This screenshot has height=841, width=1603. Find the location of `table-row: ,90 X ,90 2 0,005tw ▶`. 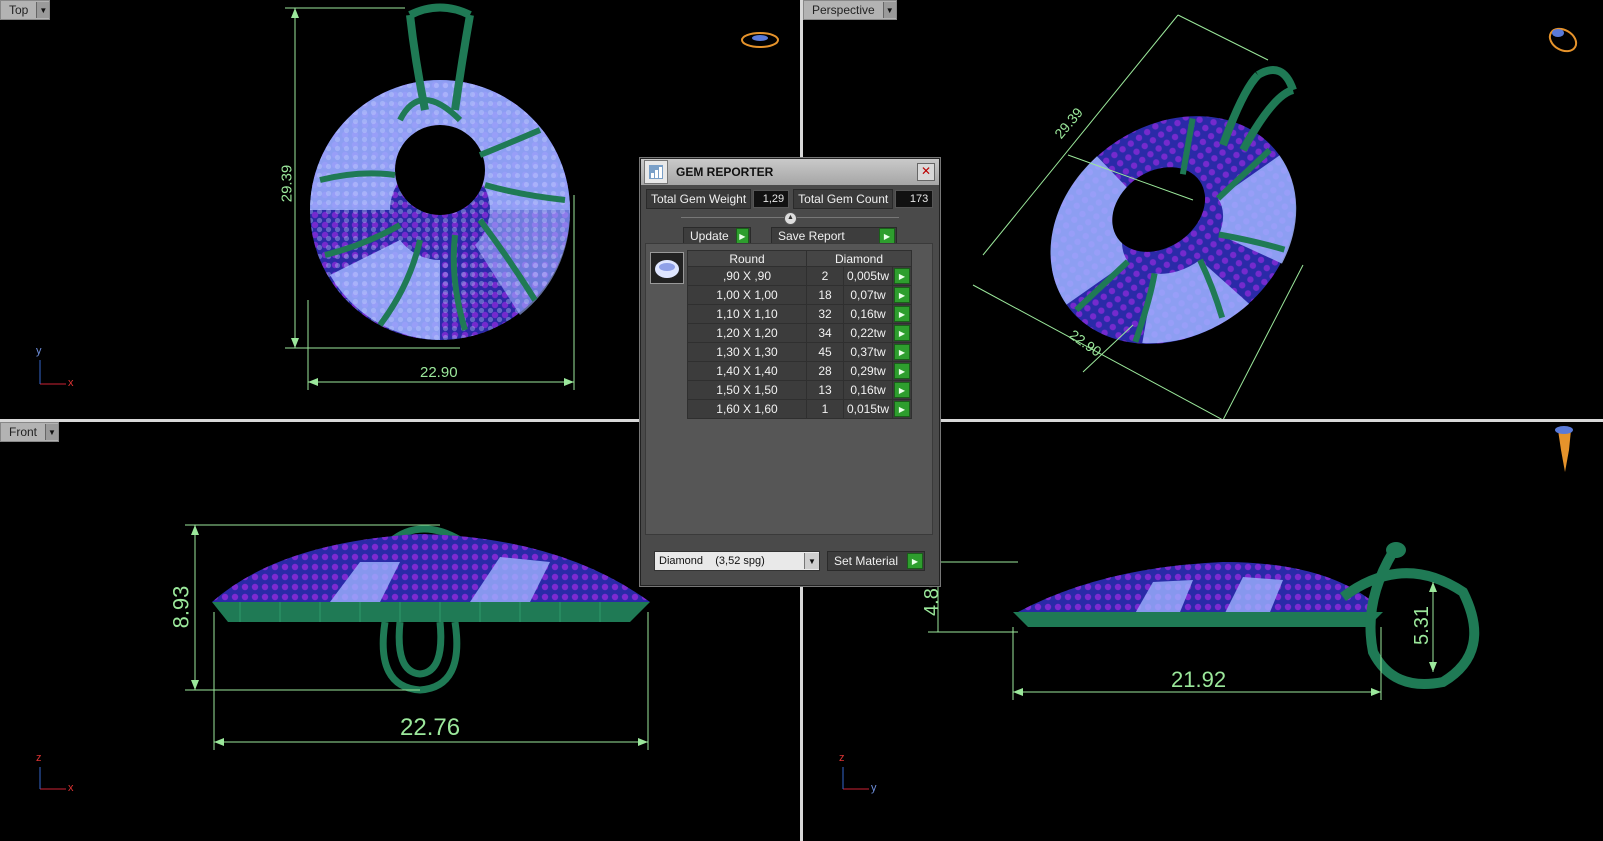

table-row: ,90 X ,90 2 0,005tw ▶ is located at coordinates (800, 276).